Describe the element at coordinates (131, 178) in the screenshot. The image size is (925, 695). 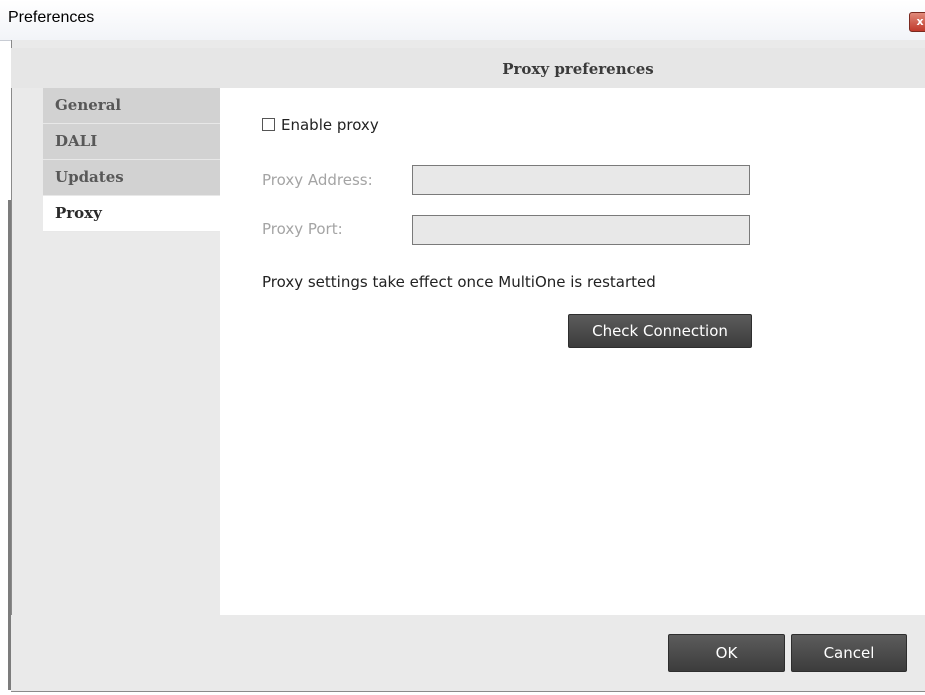
I see `sidebar-item-updates: Updates` at that location.